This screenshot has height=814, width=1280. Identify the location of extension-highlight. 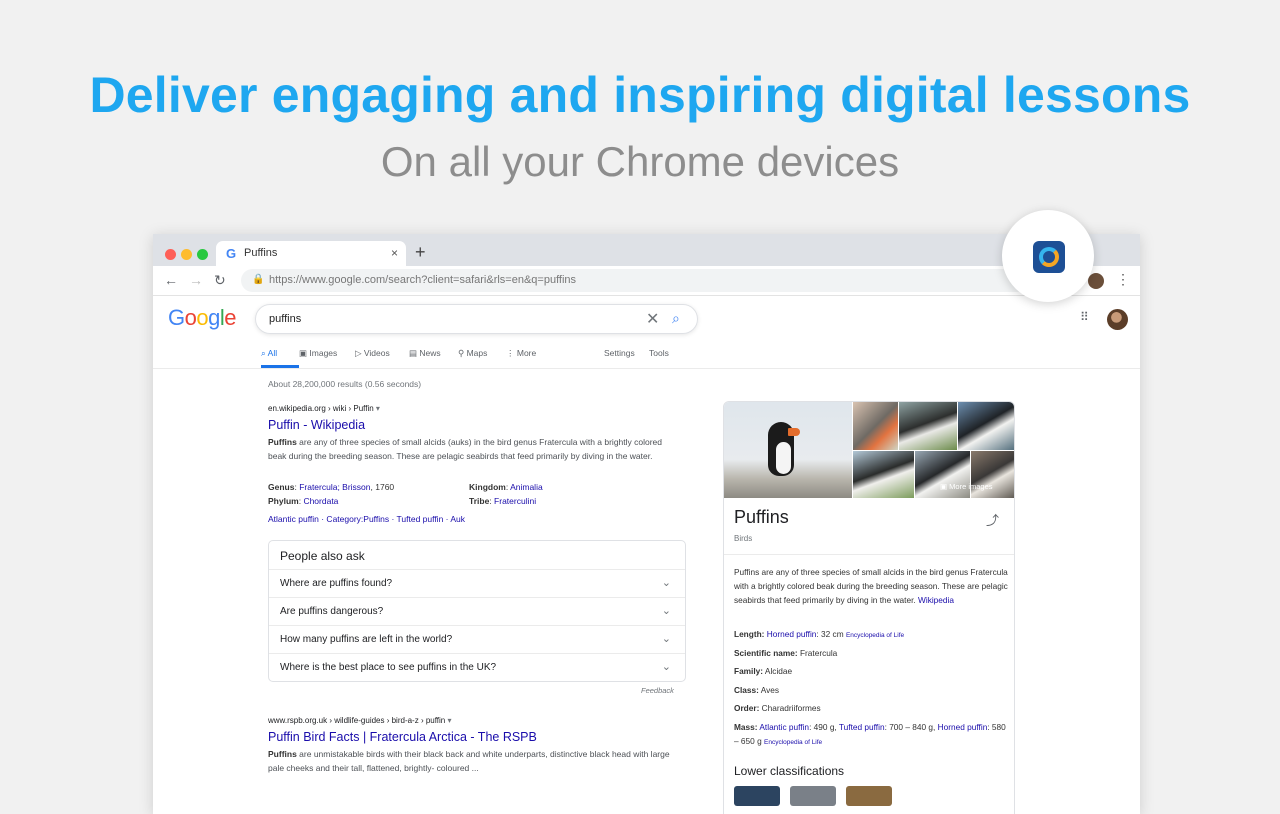
(1048, 256).